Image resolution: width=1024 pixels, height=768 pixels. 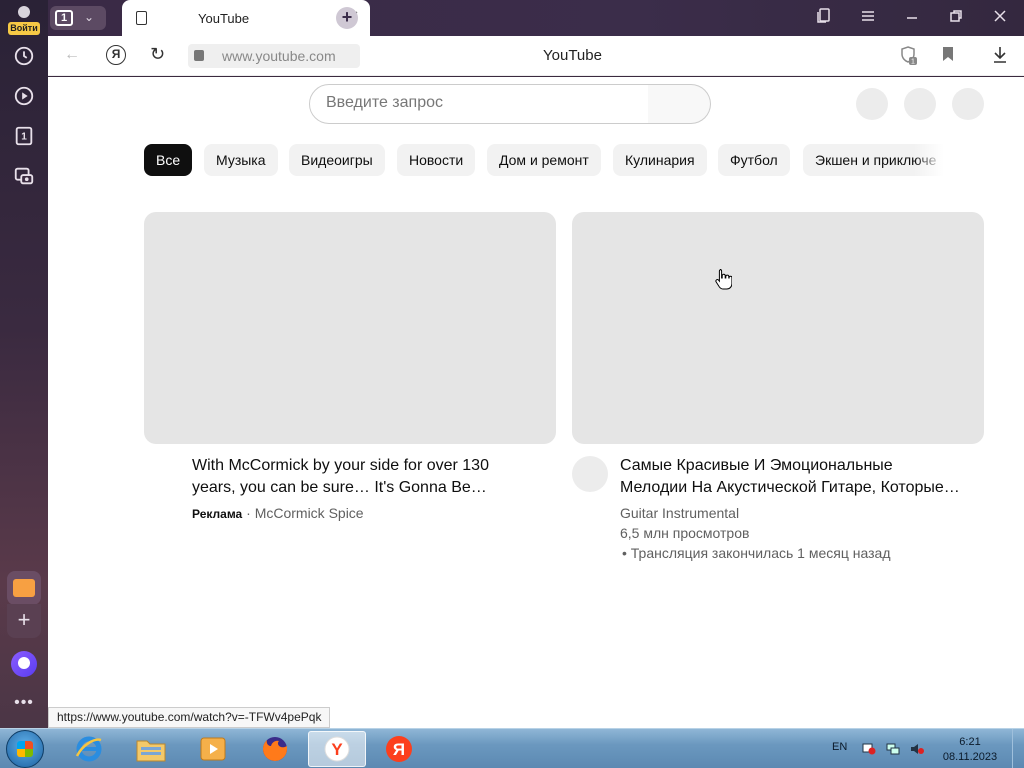 What do you see at coordinates (224, 18) in the screenshot?
I see `tab-title: YouTube` at bounding box center [224, 18].